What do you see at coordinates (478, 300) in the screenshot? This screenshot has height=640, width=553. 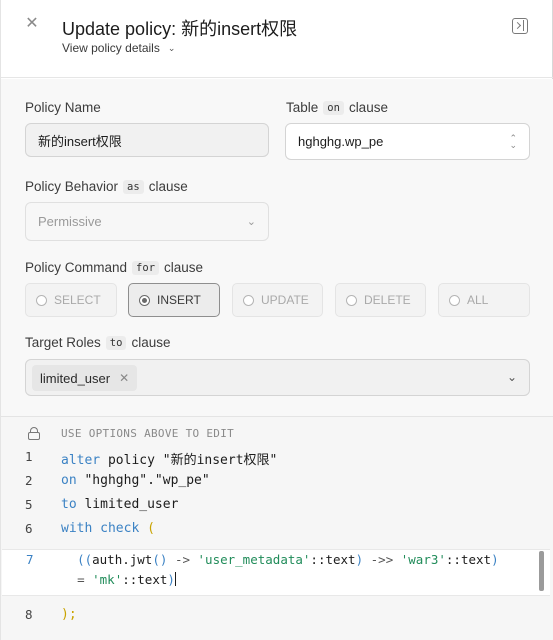 I see `command-option-label: ALL` at bounding box center [478, 300].